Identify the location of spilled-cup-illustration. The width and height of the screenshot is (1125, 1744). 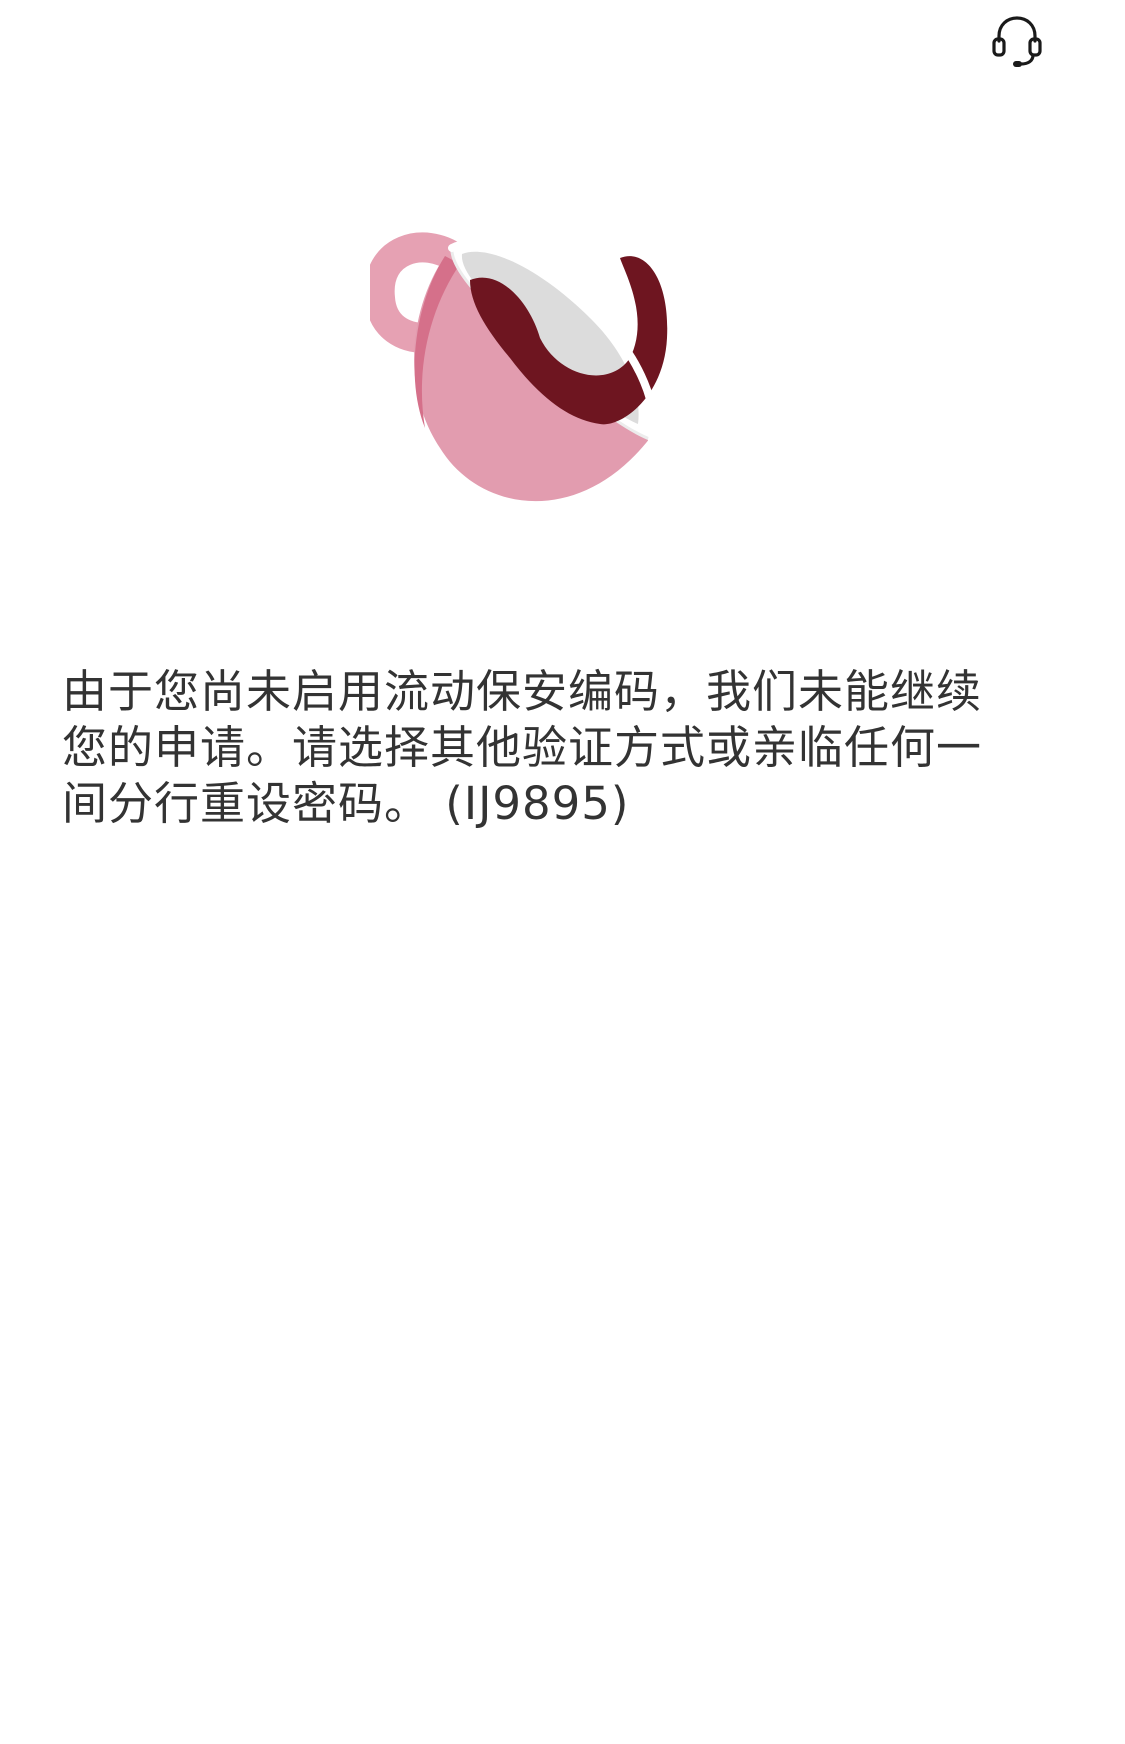
(552, 383).